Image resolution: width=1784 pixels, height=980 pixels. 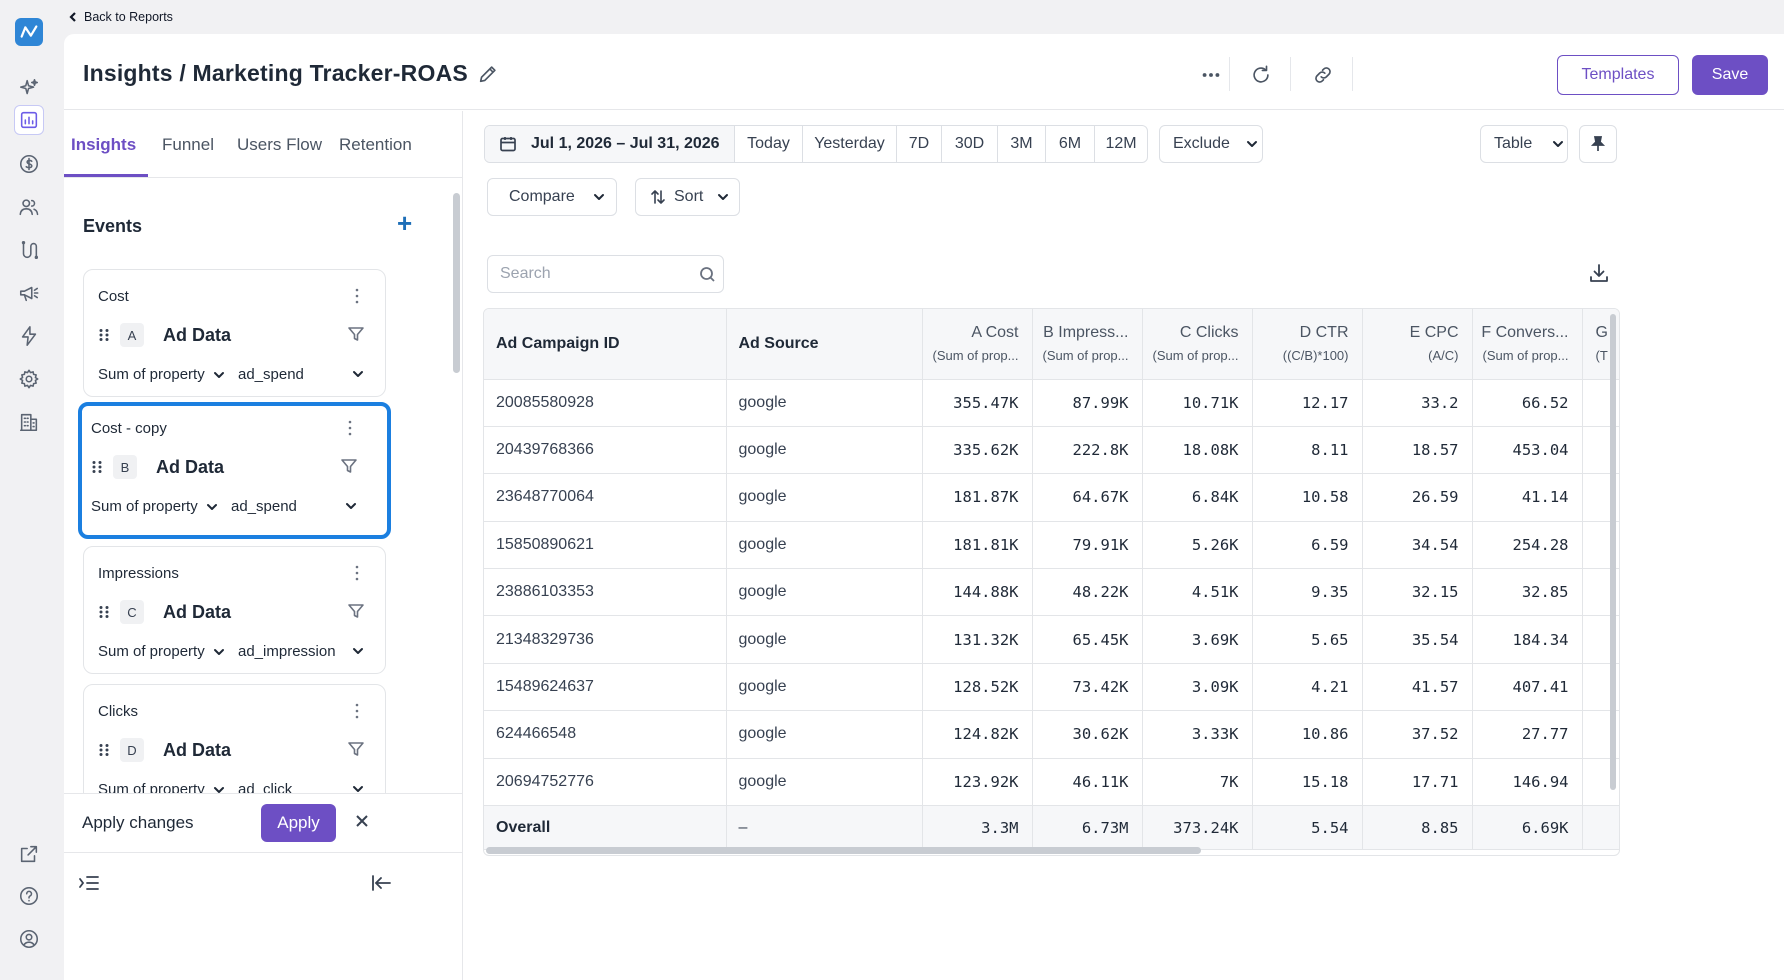 I want to click on event-source: Ad Data, so click(x=197, y=750).